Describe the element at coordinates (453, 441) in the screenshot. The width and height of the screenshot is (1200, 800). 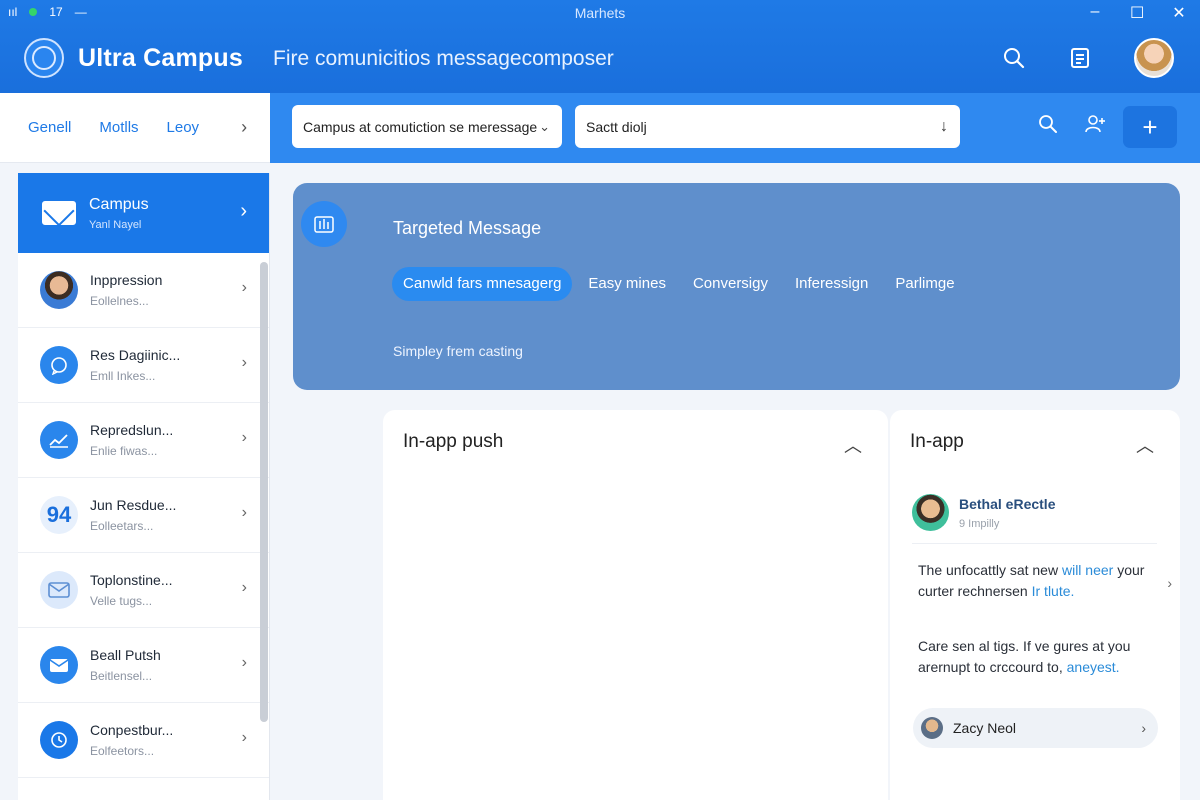
I see `panel-title: In-app push` at that location.